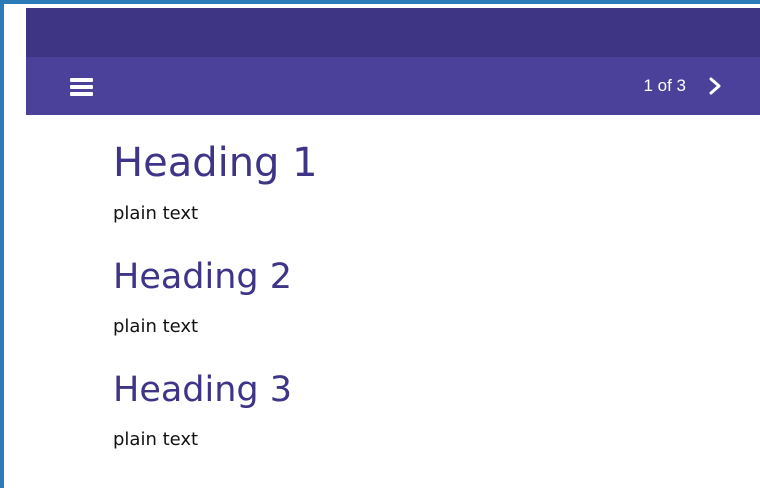 The width and height of the screenshot is (760, 488). What do you see at coordinates (664, 85) in the screenshot?
I see `page-indicator: 1 of 3` at bounding box center [664, 85].